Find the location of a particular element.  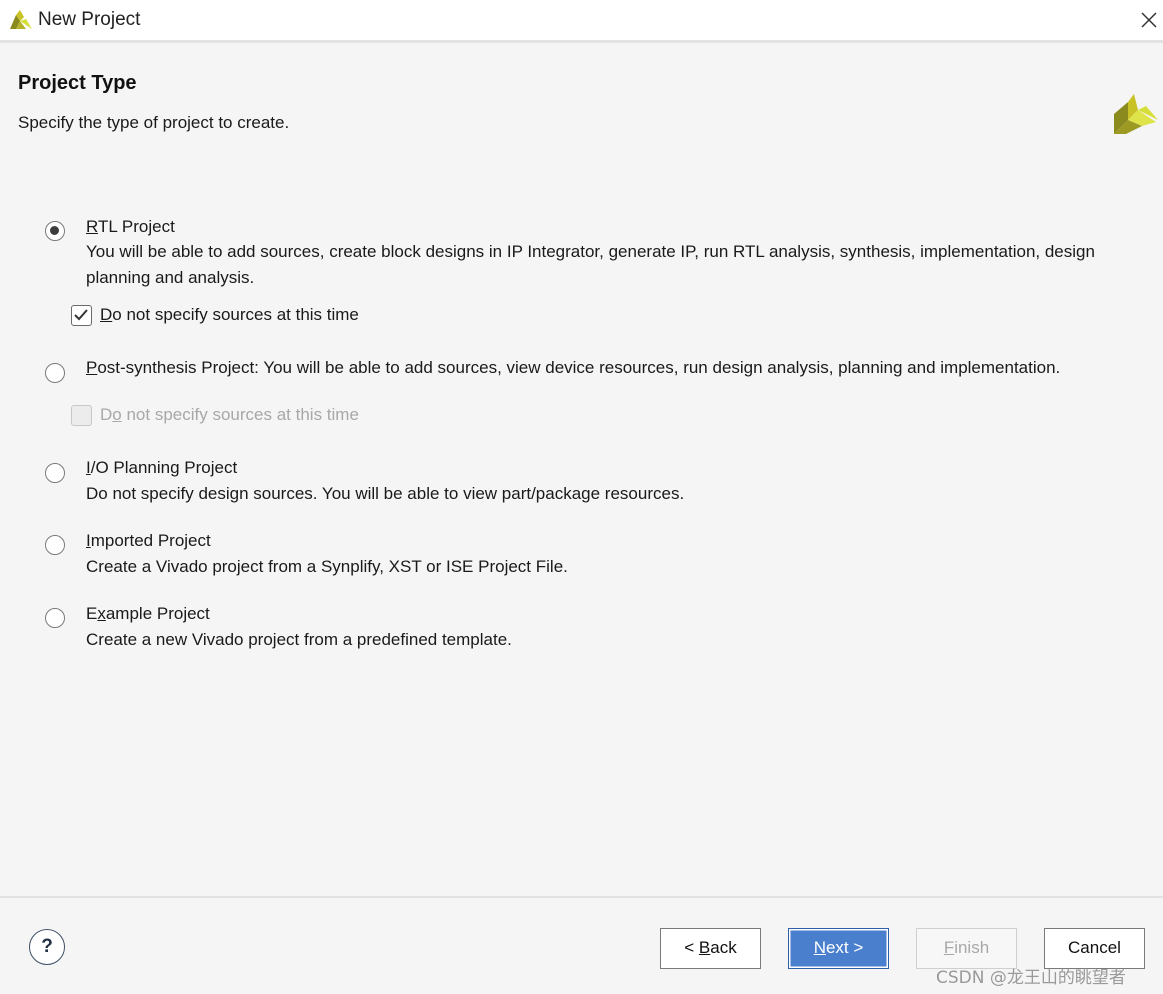

label-text: ample Project is located at coordinates (157, 613).